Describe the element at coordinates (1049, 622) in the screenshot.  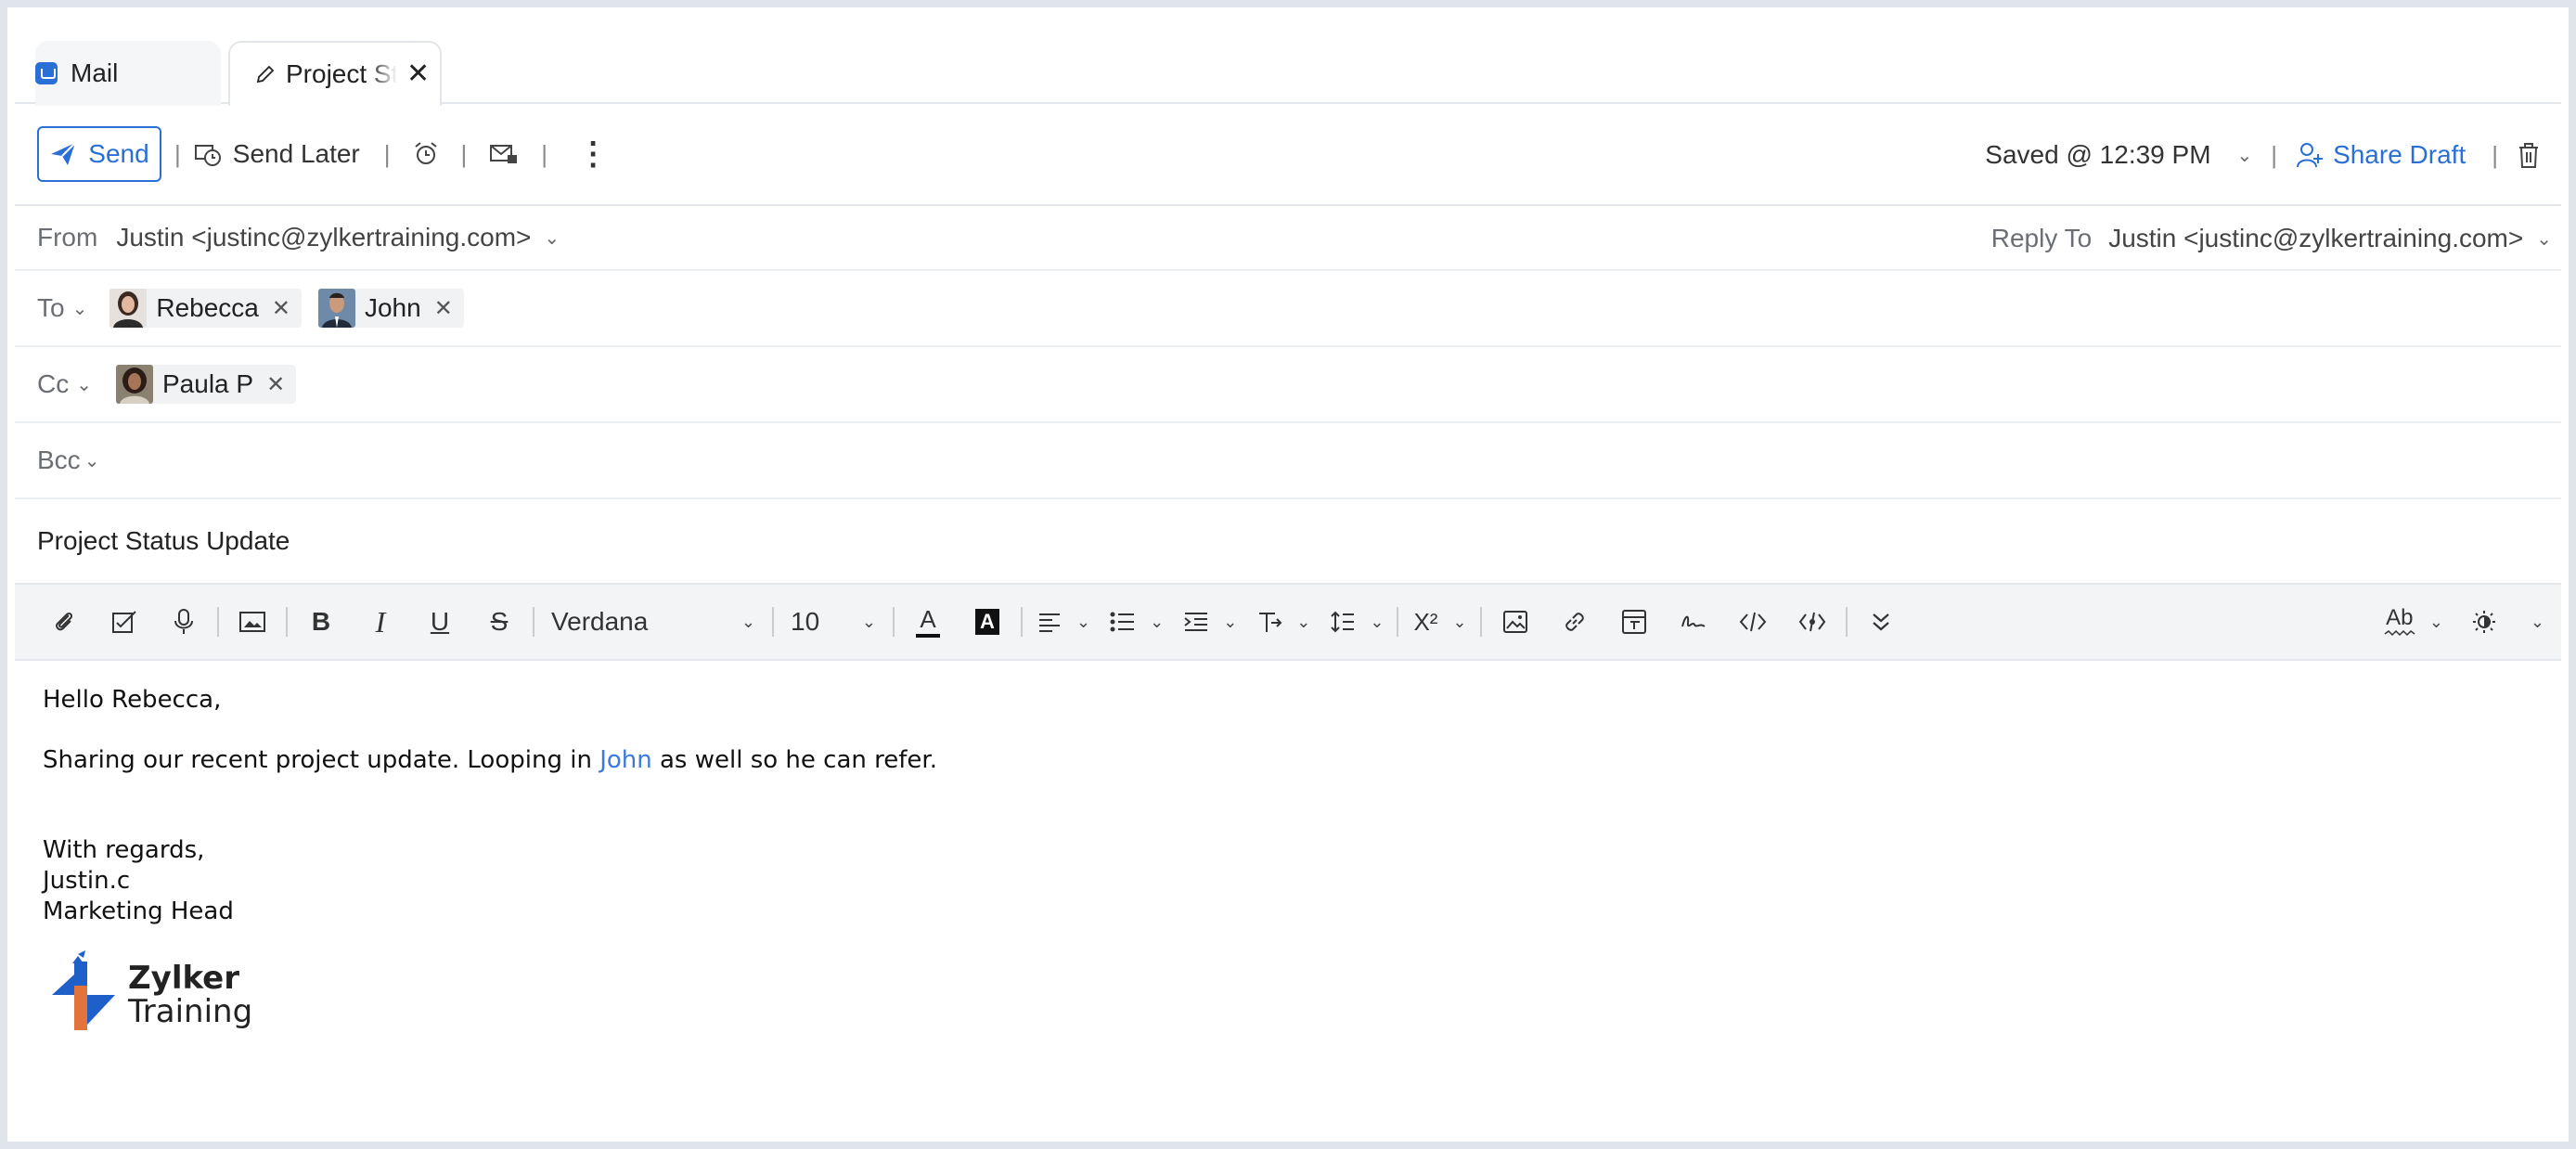
I see `align-left-icon` at that location.